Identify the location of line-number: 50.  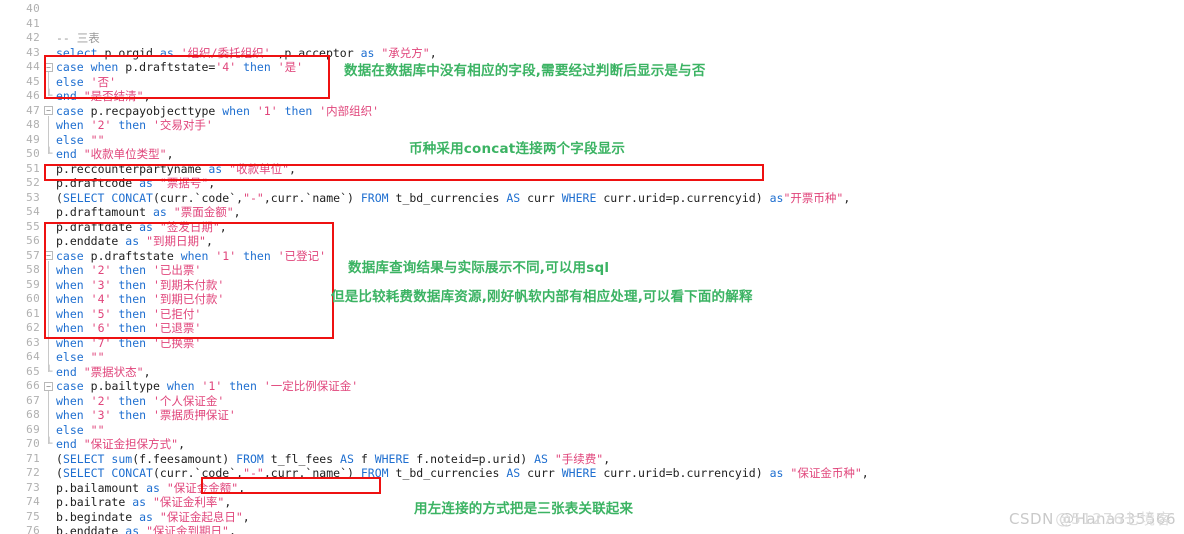
(33, 153).